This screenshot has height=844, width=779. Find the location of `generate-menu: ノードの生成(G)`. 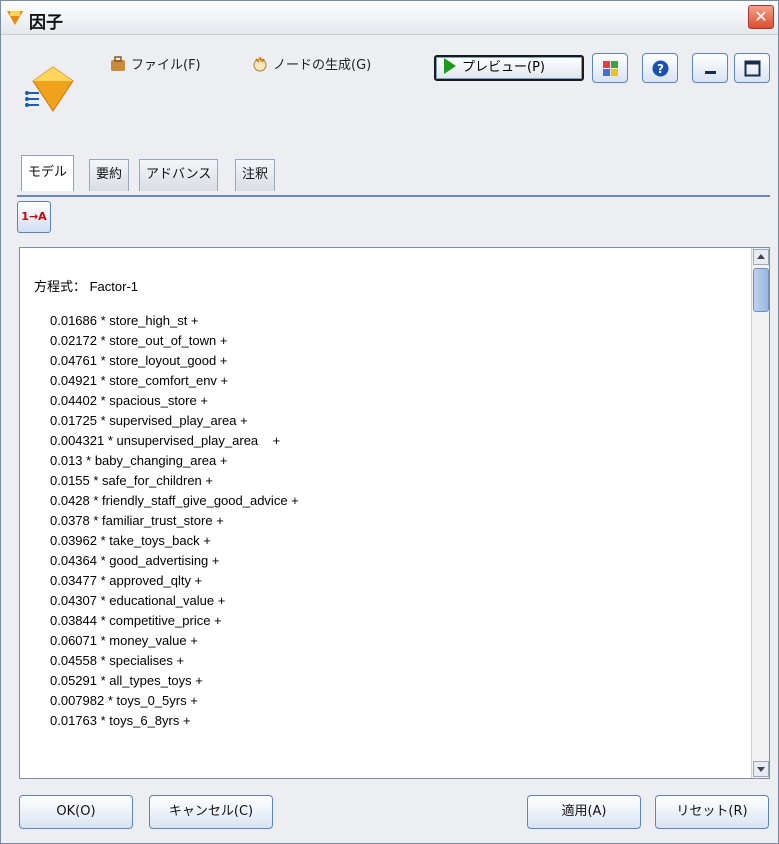

generate-menu: ノードの生成(G) is located at coordinates (311, 66).